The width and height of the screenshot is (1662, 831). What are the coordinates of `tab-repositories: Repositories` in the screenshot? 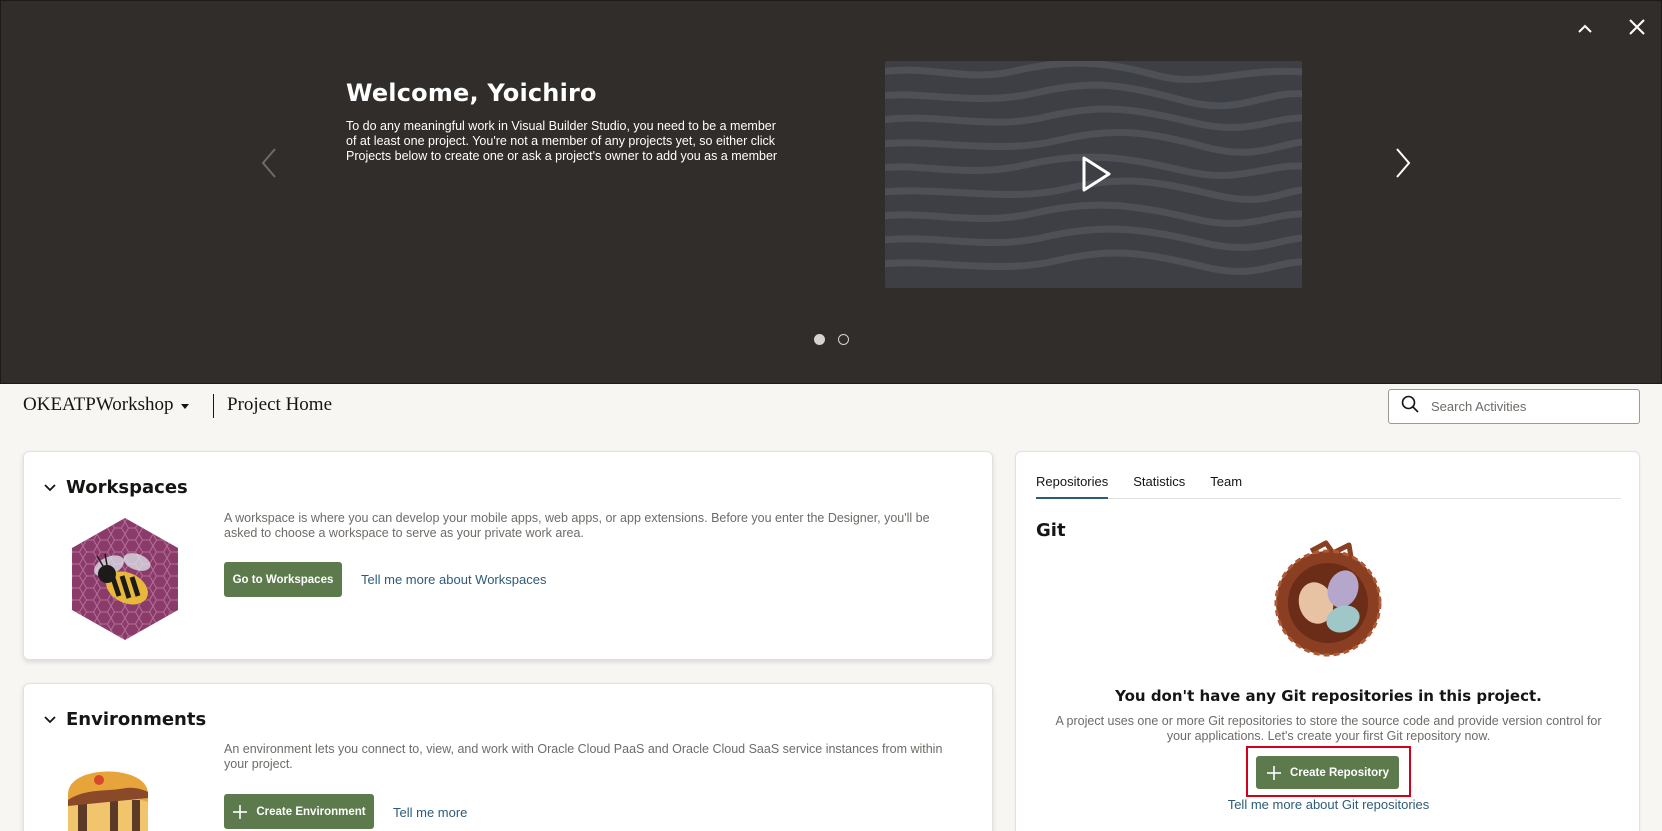 It's located at (1072, 480).